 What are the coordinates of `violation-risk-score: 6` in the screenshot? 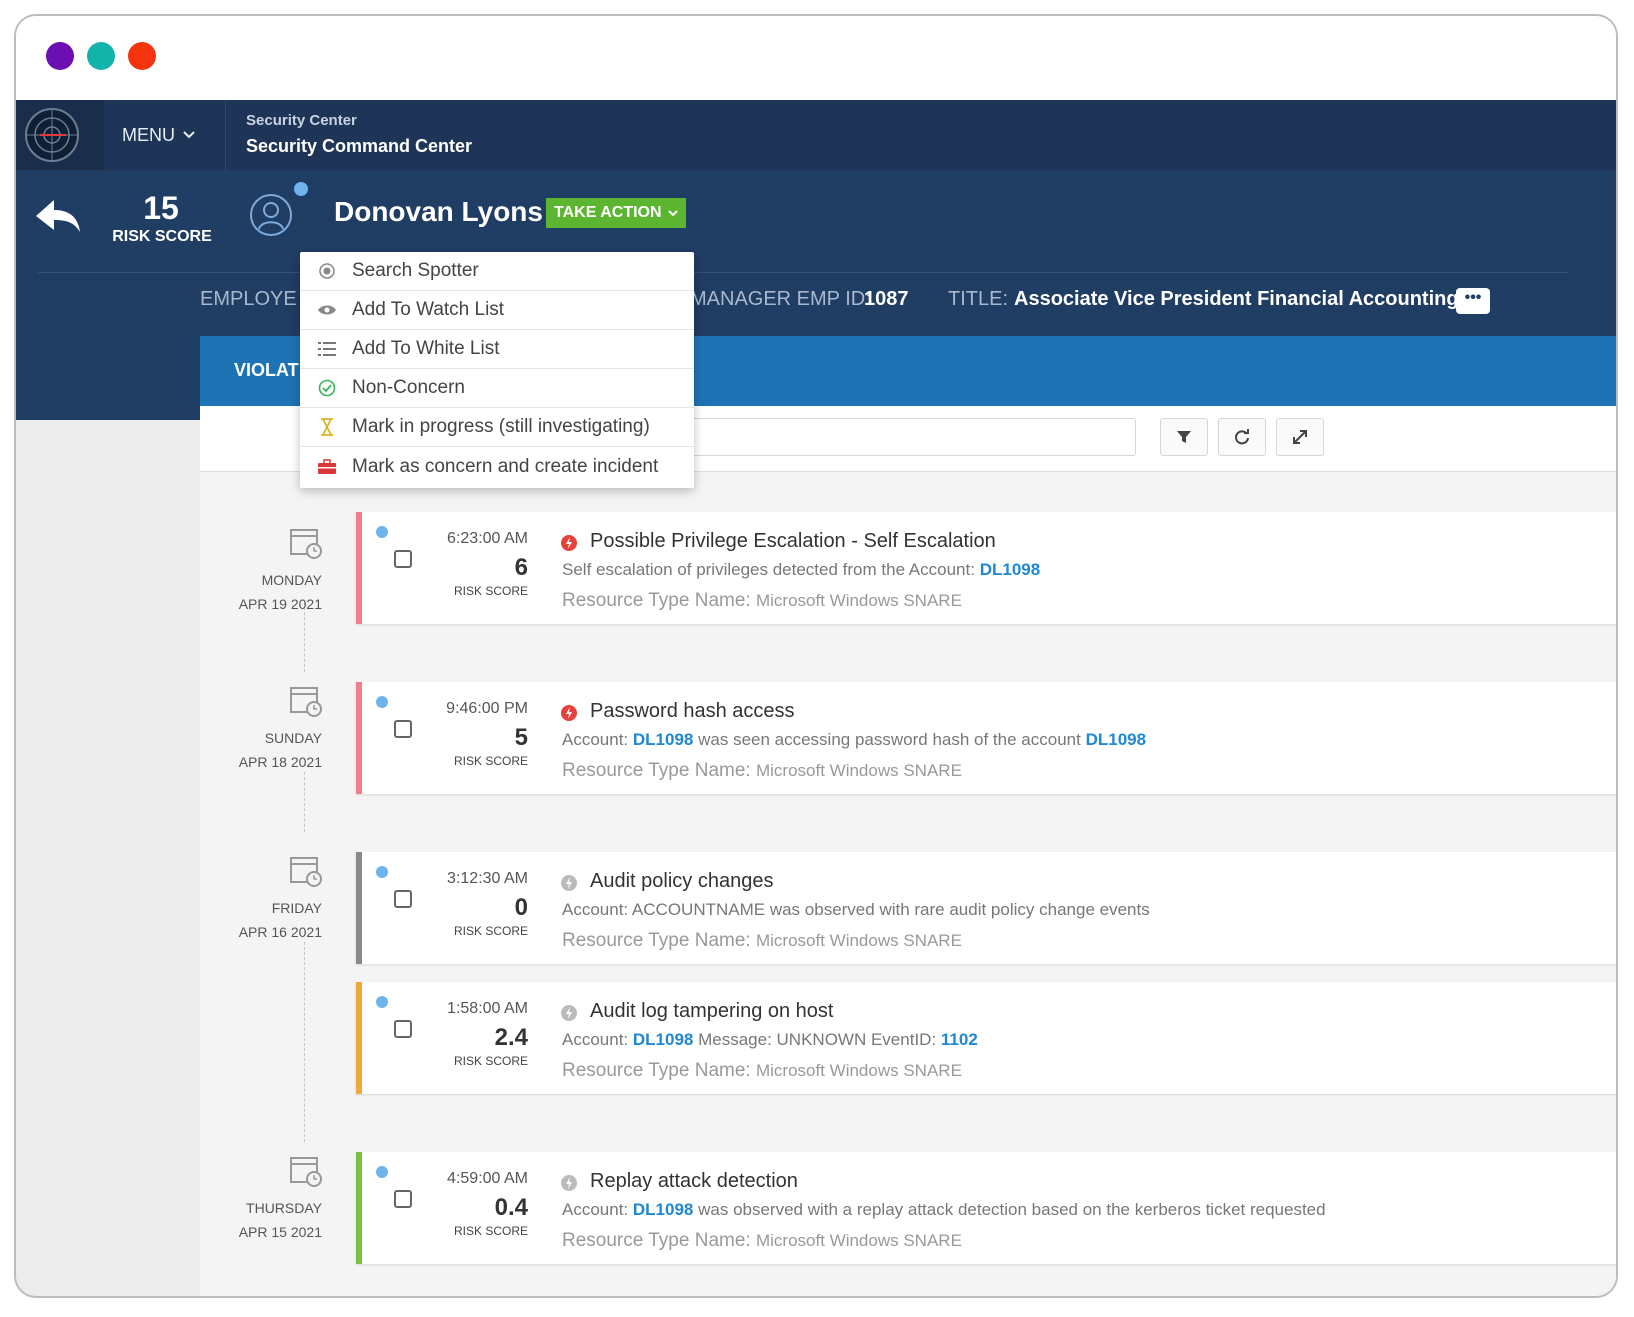 It's located at (521, 567).